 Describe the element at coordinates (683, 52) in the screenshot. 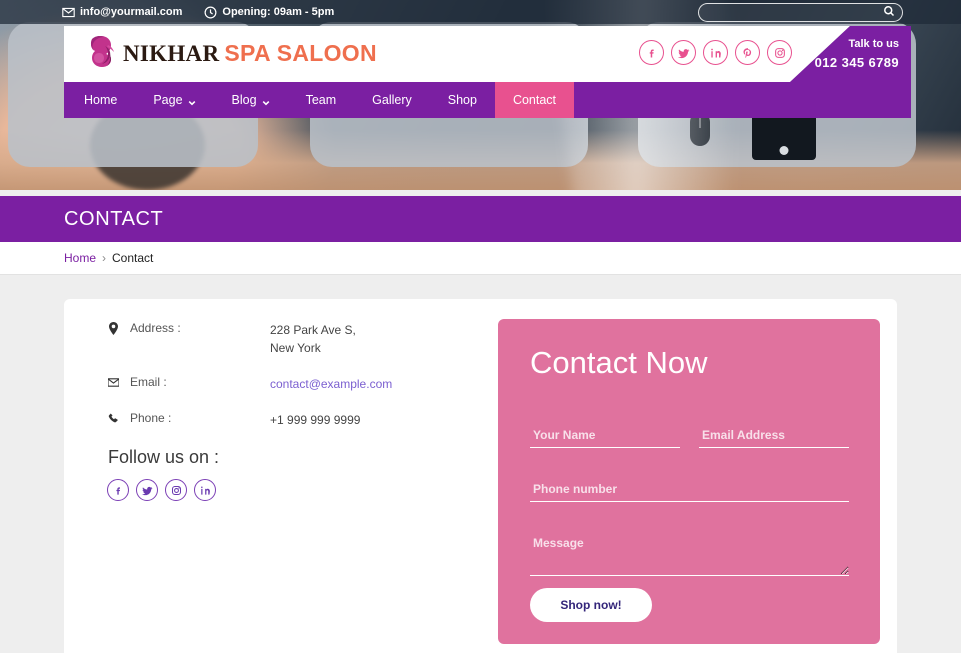

I see `social-twitter-icon` at that location.